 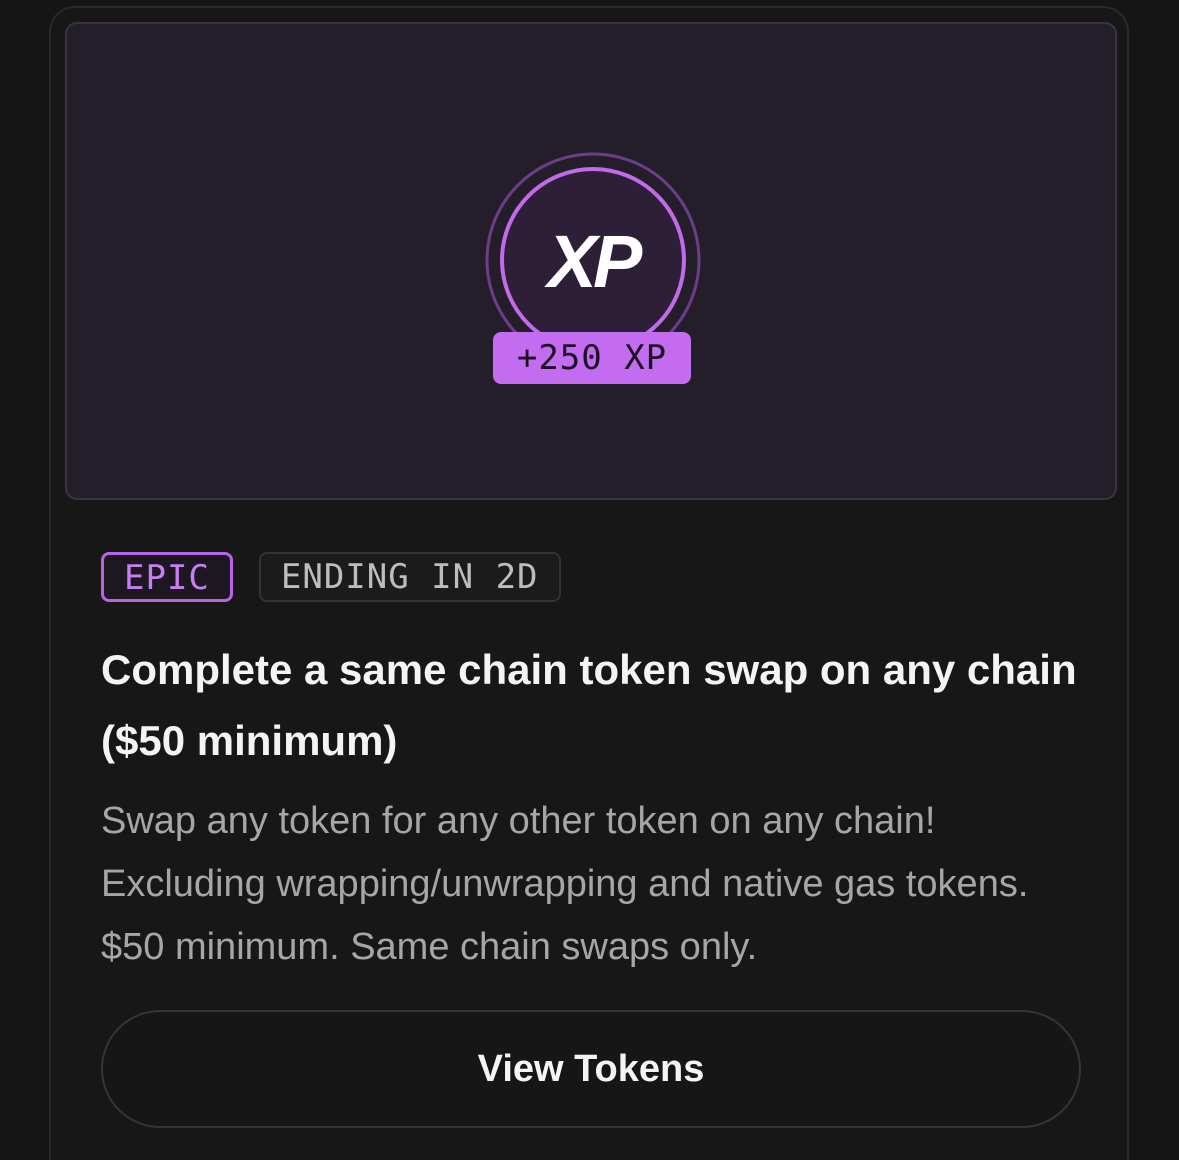 I want to click on xp-reward-badge: +250 XP, so click(x=592, y=358).